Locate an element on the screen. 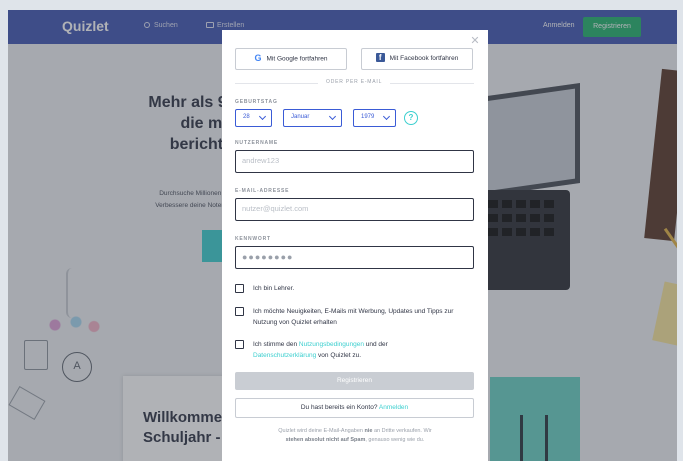 This screenshot has height=461, width=683. google-icon: G is located at coordinates (258, 58).